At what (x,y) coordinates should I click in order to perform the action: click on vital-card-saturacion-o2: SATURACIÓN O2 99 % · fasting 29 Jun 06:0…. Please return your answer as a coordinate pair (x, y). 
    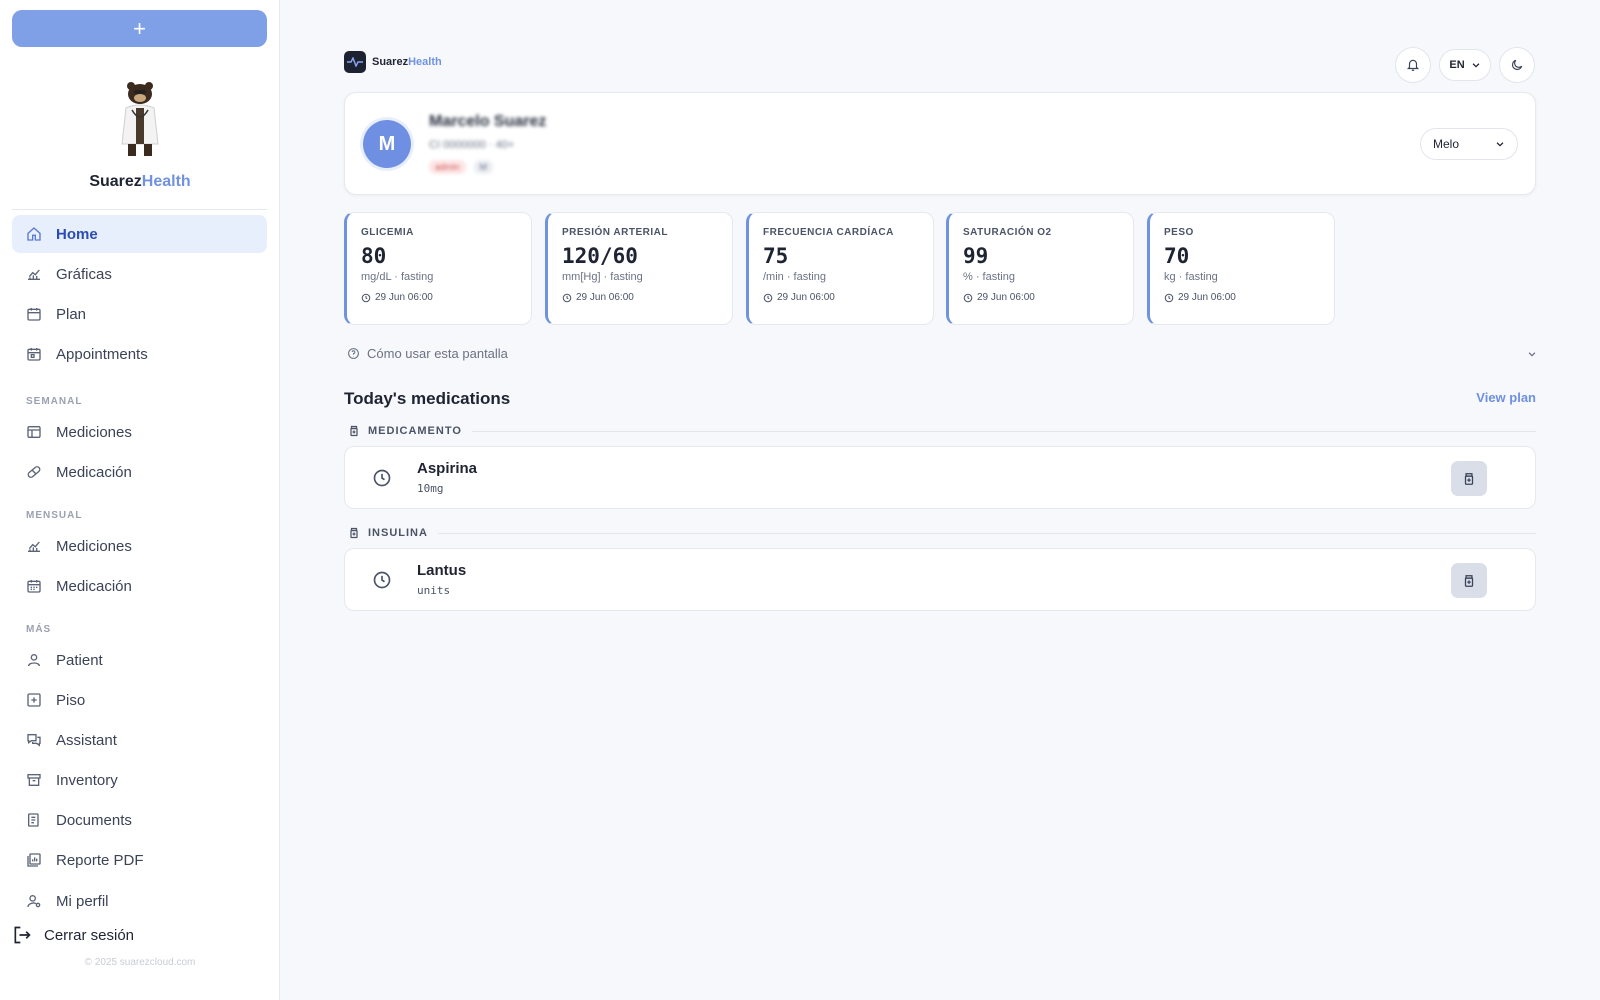
    Looking at the image, I should click on (1040, 268).